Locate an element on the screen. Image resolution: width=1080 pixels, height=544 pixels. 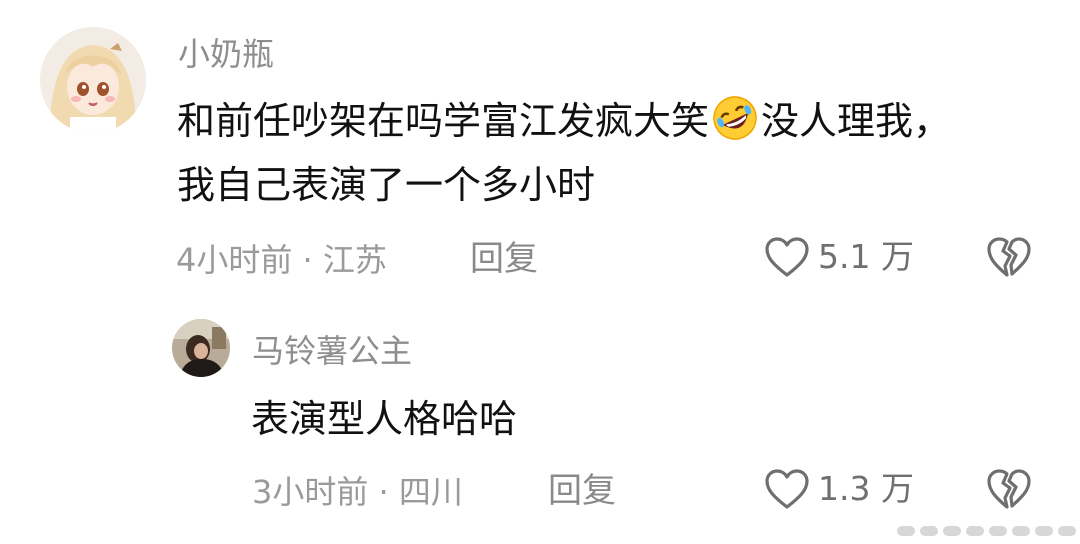
comment-text: 和前任吵架在吗学富江发疯大笑 没人理我， is located at coordinates (564, 121).